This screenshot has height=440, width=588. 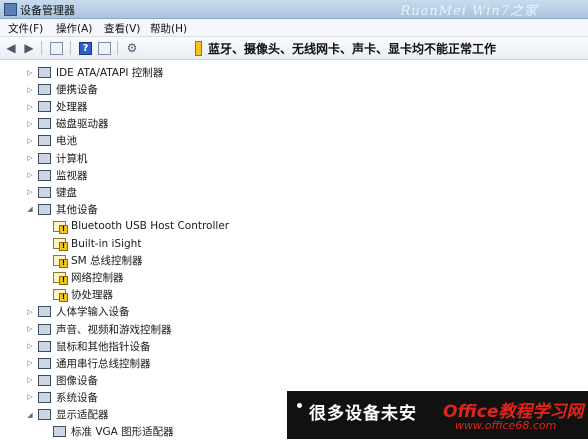 What do you see at coordinates (77, 209) in the screenshot?
I see `tree-label: 其他设备` at bounding box center [77, 209].